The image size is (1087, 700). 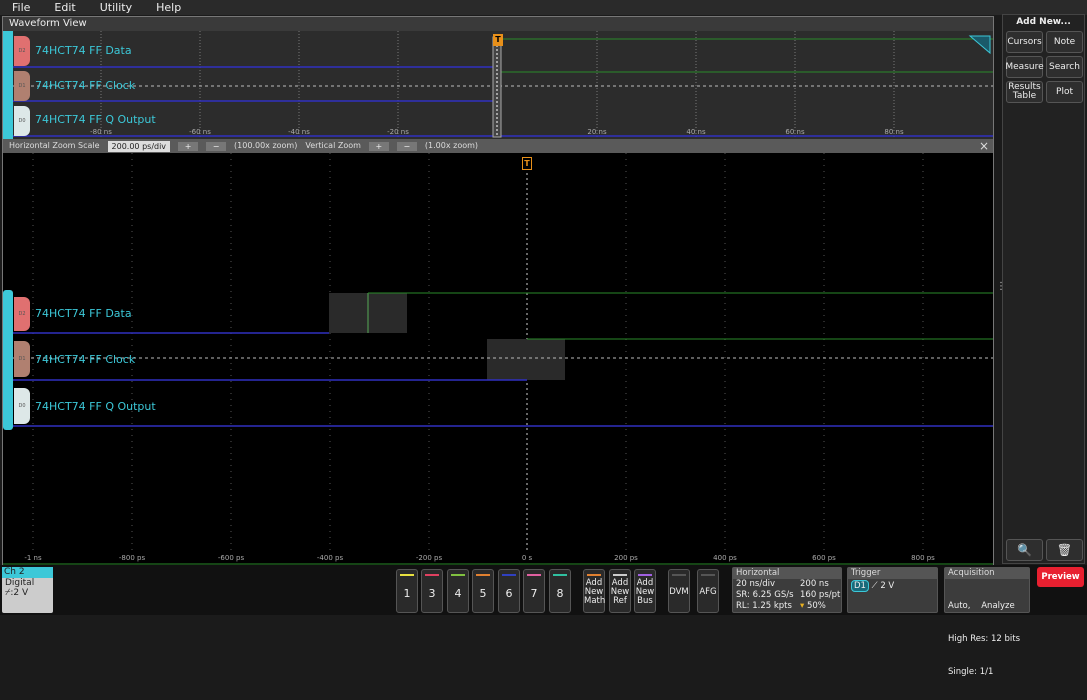 What do you see at coordinates (645, 591) in the screenshot?
I see `add-new-bus-button: Add New Bus` at bounding box center [645, 591].